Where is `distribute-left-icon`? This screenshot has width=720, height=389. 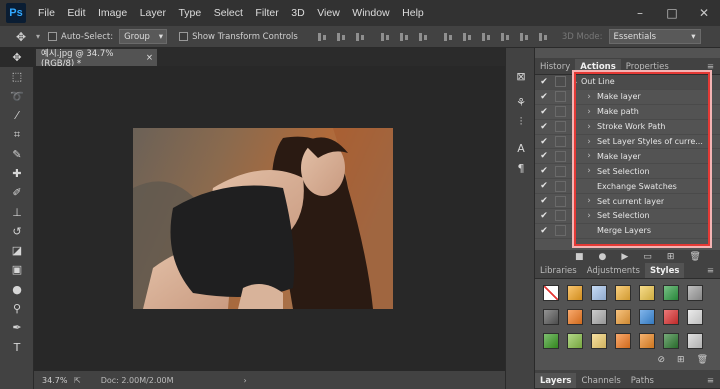
distribute-left-icon is located at coordinates (505, 37).